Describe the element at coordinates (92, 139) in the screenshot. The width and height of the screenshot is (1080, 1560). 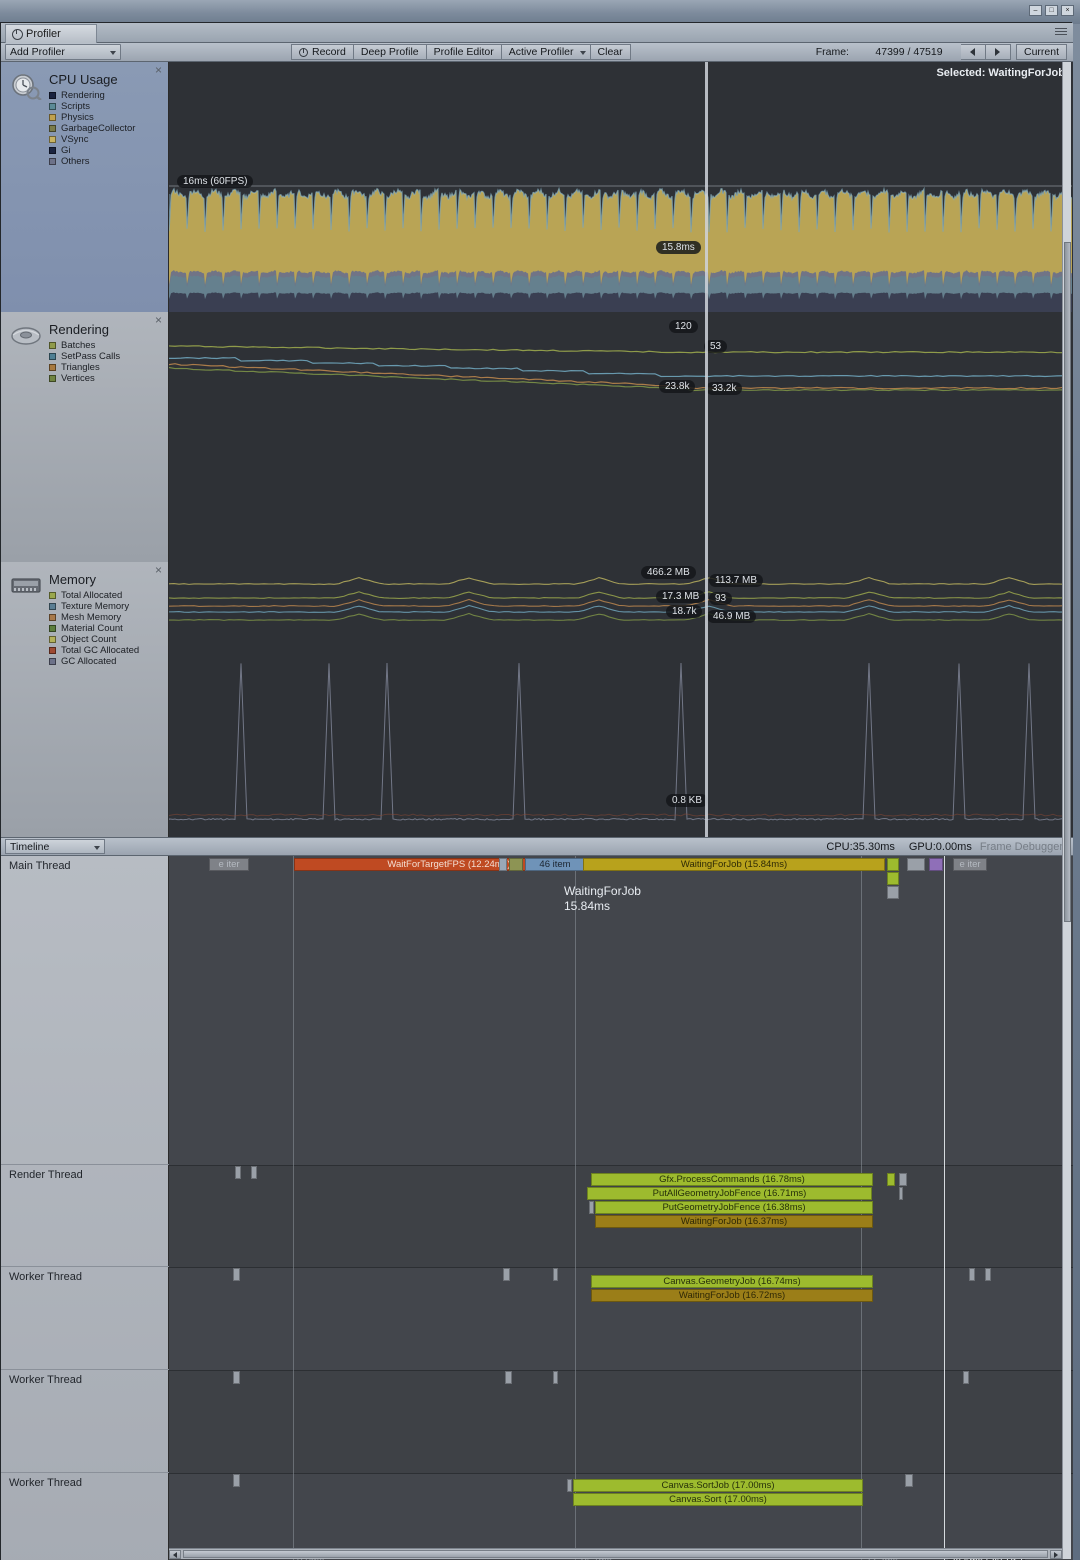
I see `legend-item: VSync` at that location.